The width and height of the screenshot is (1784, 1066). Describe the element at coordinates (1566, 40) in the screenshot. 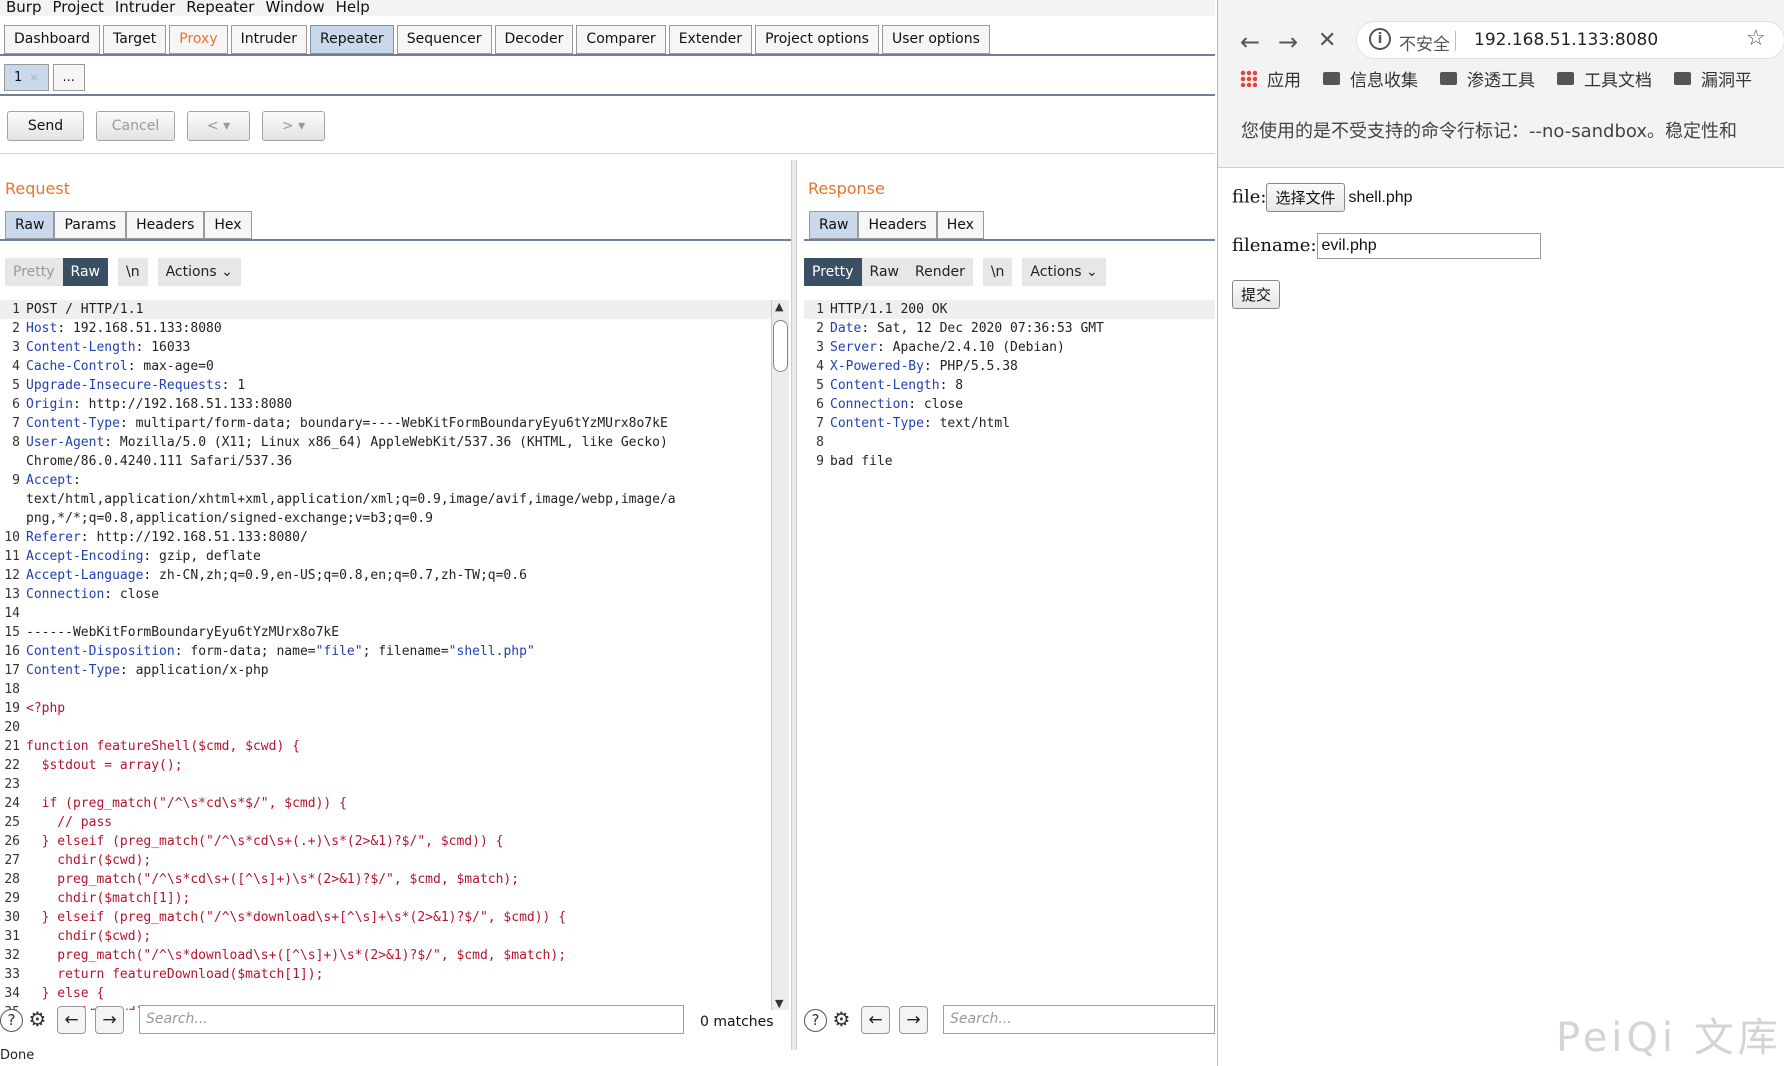

I see `url-text: 192.168.51.133:8080` at that location.